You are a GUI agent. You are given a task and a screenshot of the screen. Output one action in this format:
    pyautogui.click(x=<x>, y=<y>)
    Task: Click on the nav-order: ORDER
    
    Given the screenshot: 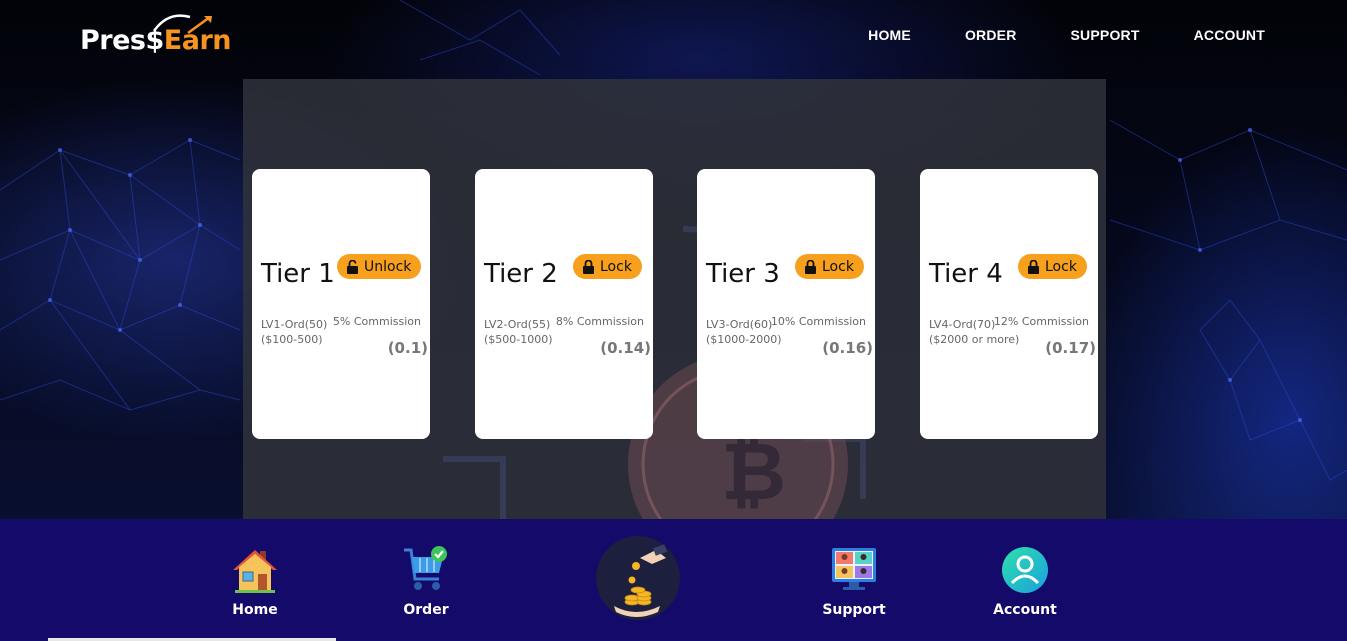 What is the action you would take?
    pyautogui.click(x=991, y=35)
    